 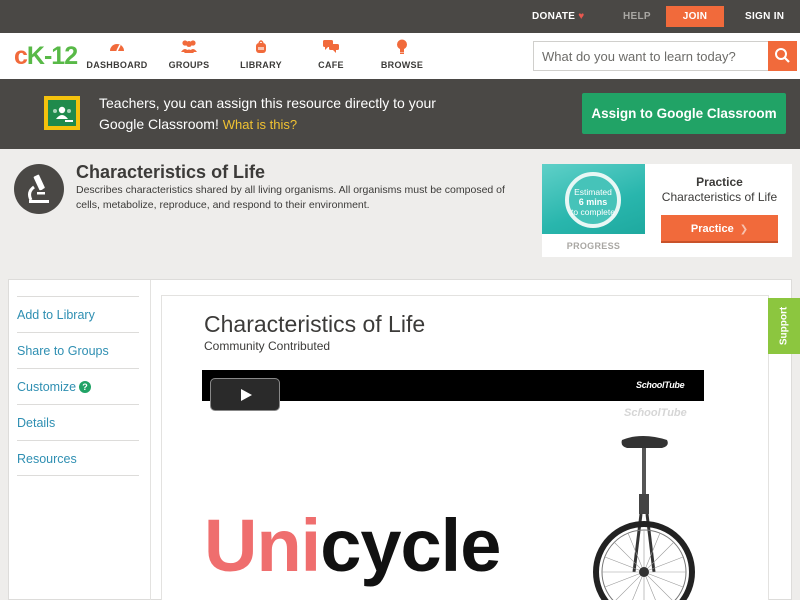 I want to click on gauge-icon, so click(x=117, y=47).